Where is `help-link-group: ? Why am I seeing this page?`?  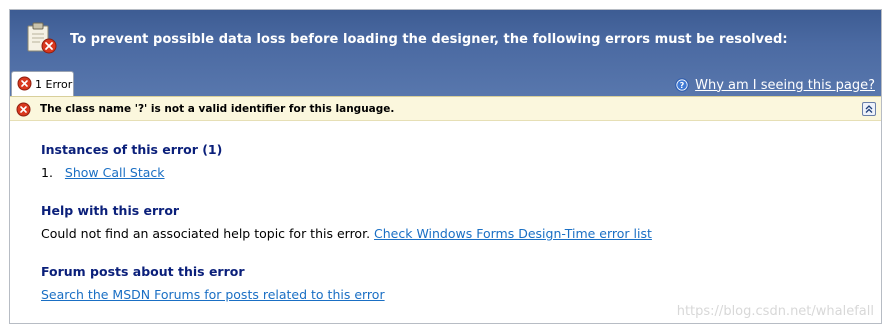
help-link-group: ? Why am I seeing this page? is located at coordinates (775, 85).